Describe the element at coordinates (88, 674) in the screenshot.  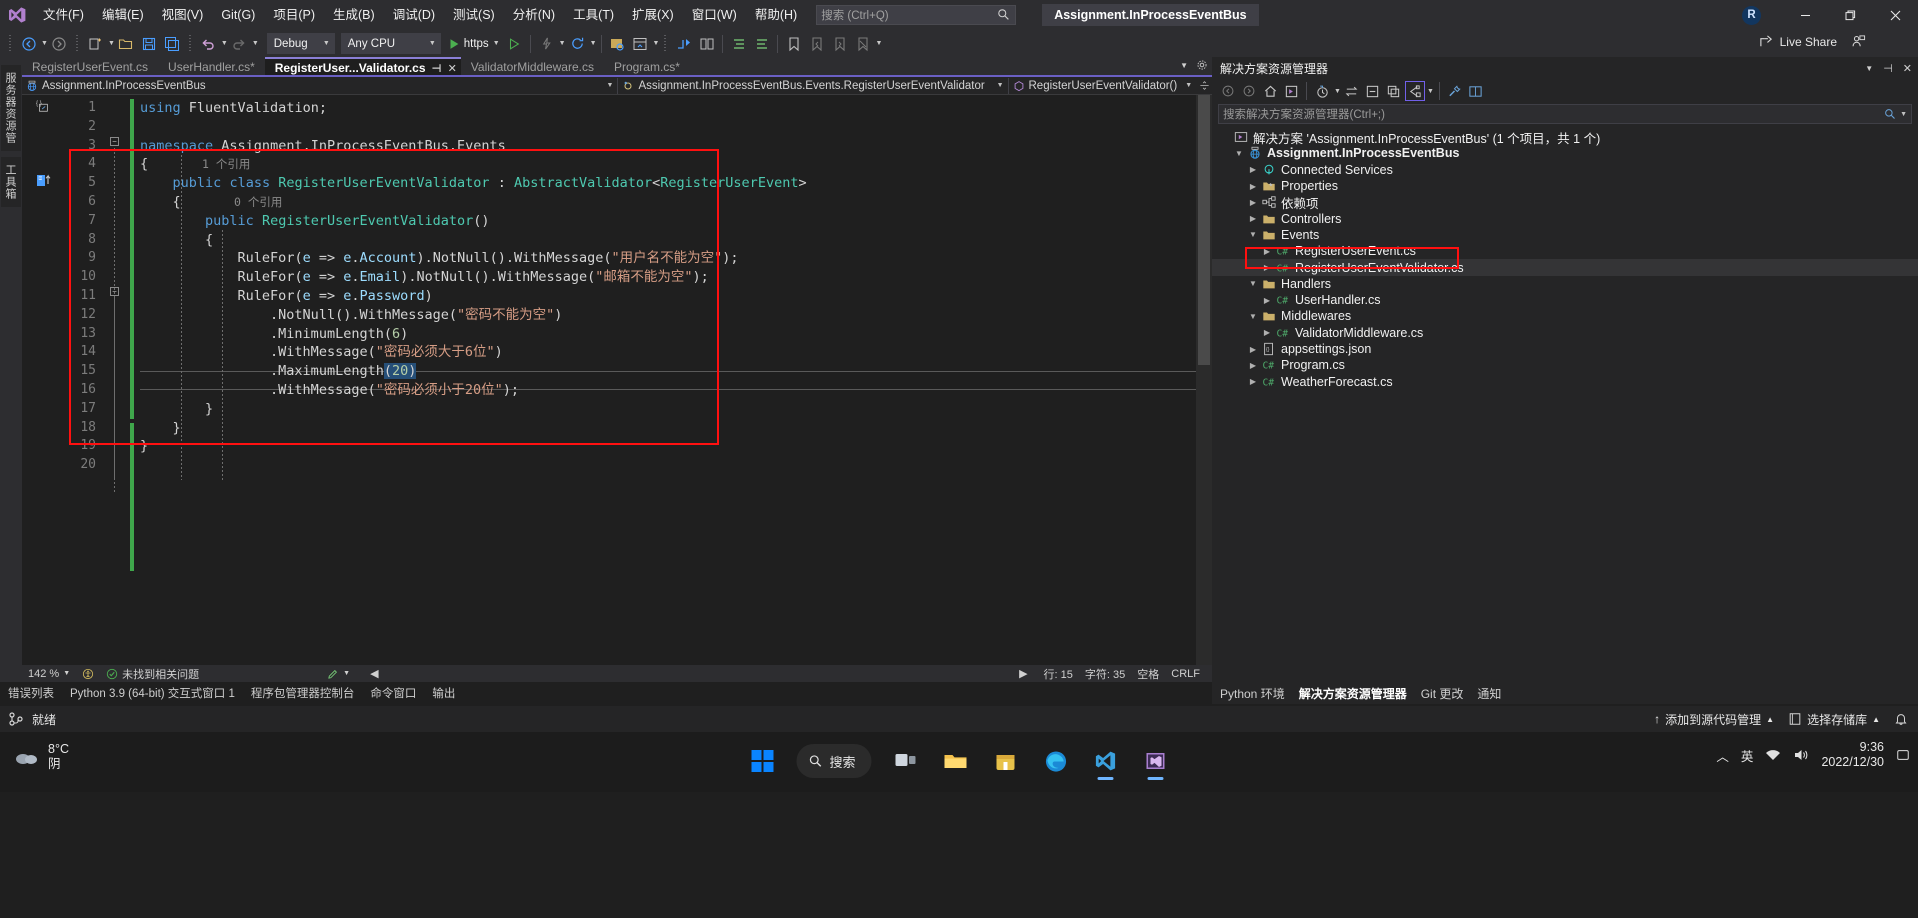
I see `accessibility-icon` at that location.